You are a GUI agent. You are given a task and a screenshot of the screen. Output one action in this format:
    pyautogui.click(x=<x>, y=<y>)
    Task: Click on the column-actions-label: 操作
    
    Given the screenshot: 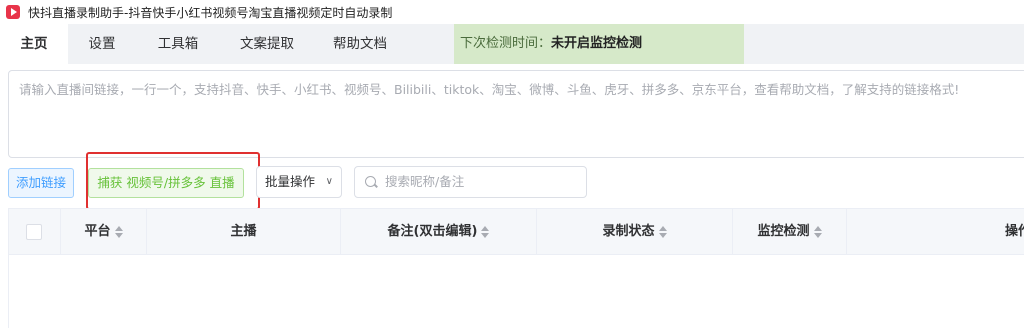 What is the action you would take?
    pyautogui.click(x=1014, y=231)
    